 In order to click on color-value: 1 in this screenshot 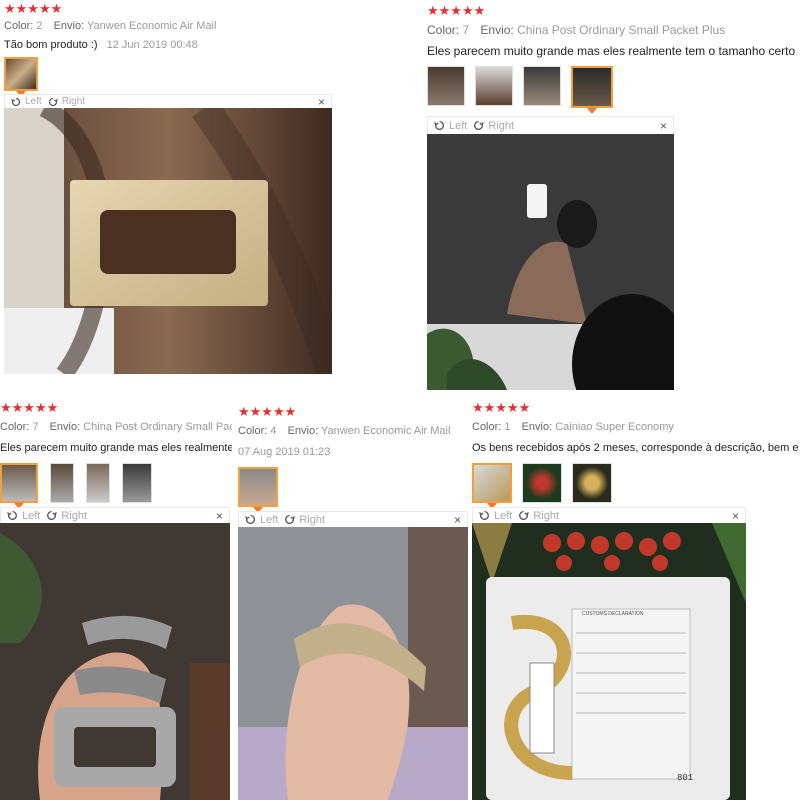, I will do `click(507, 427)`.